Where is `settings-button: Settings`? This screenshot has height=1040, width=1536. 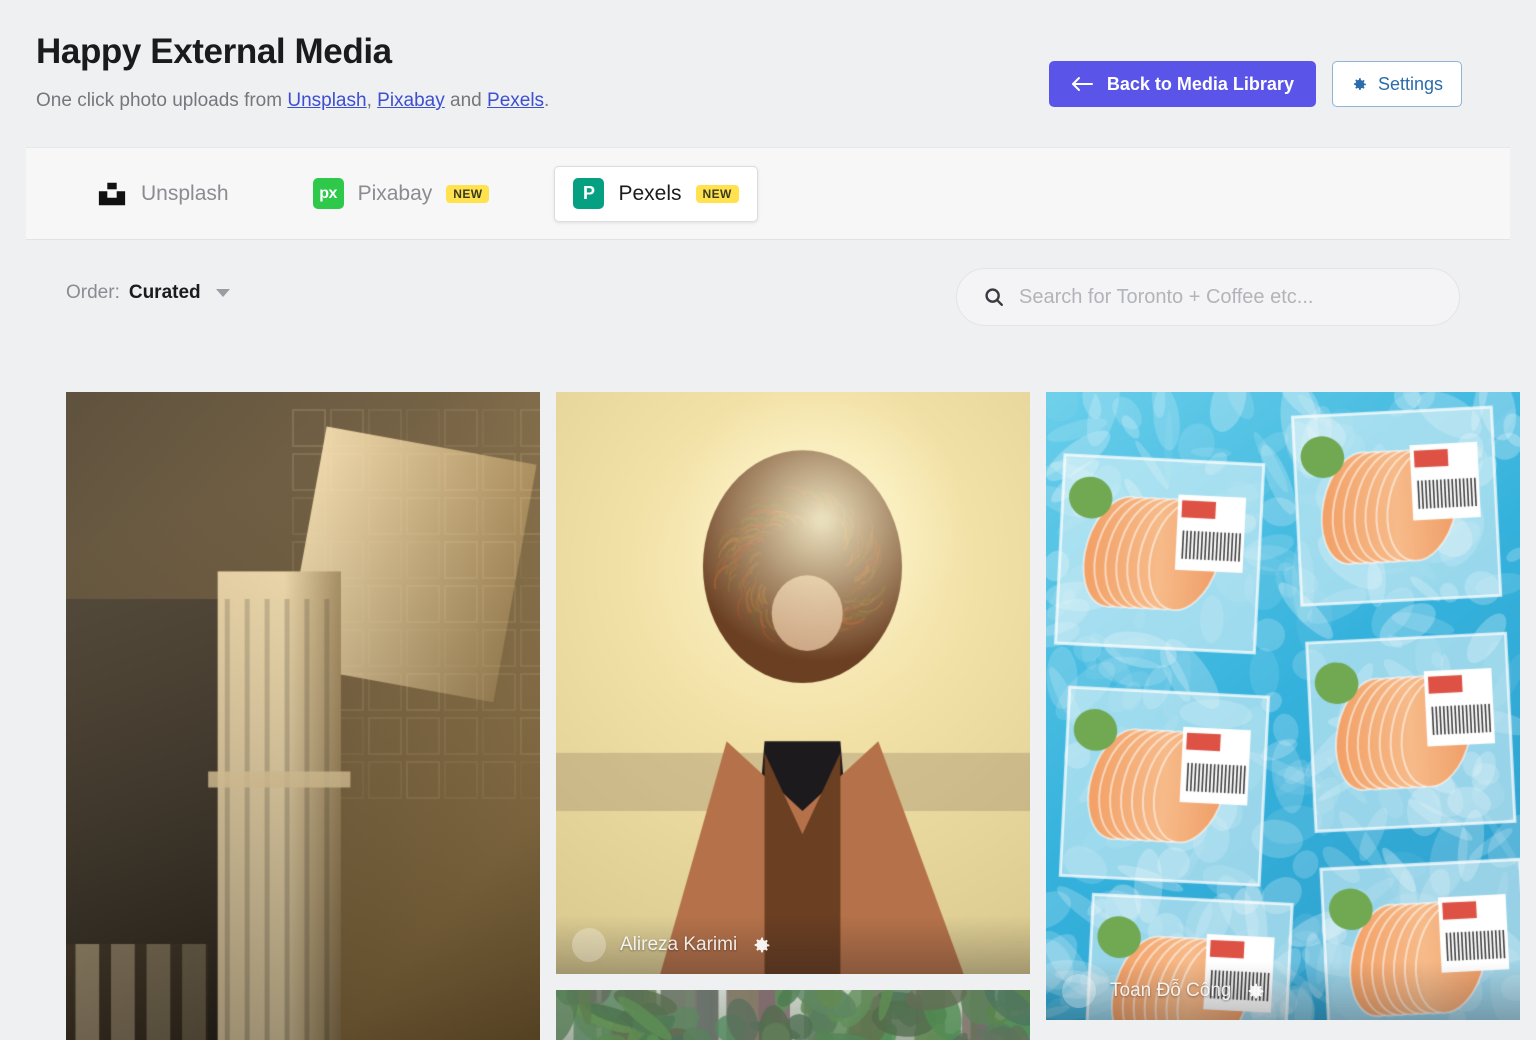
settings-button: Settings is located at coordinates (1396, 84).